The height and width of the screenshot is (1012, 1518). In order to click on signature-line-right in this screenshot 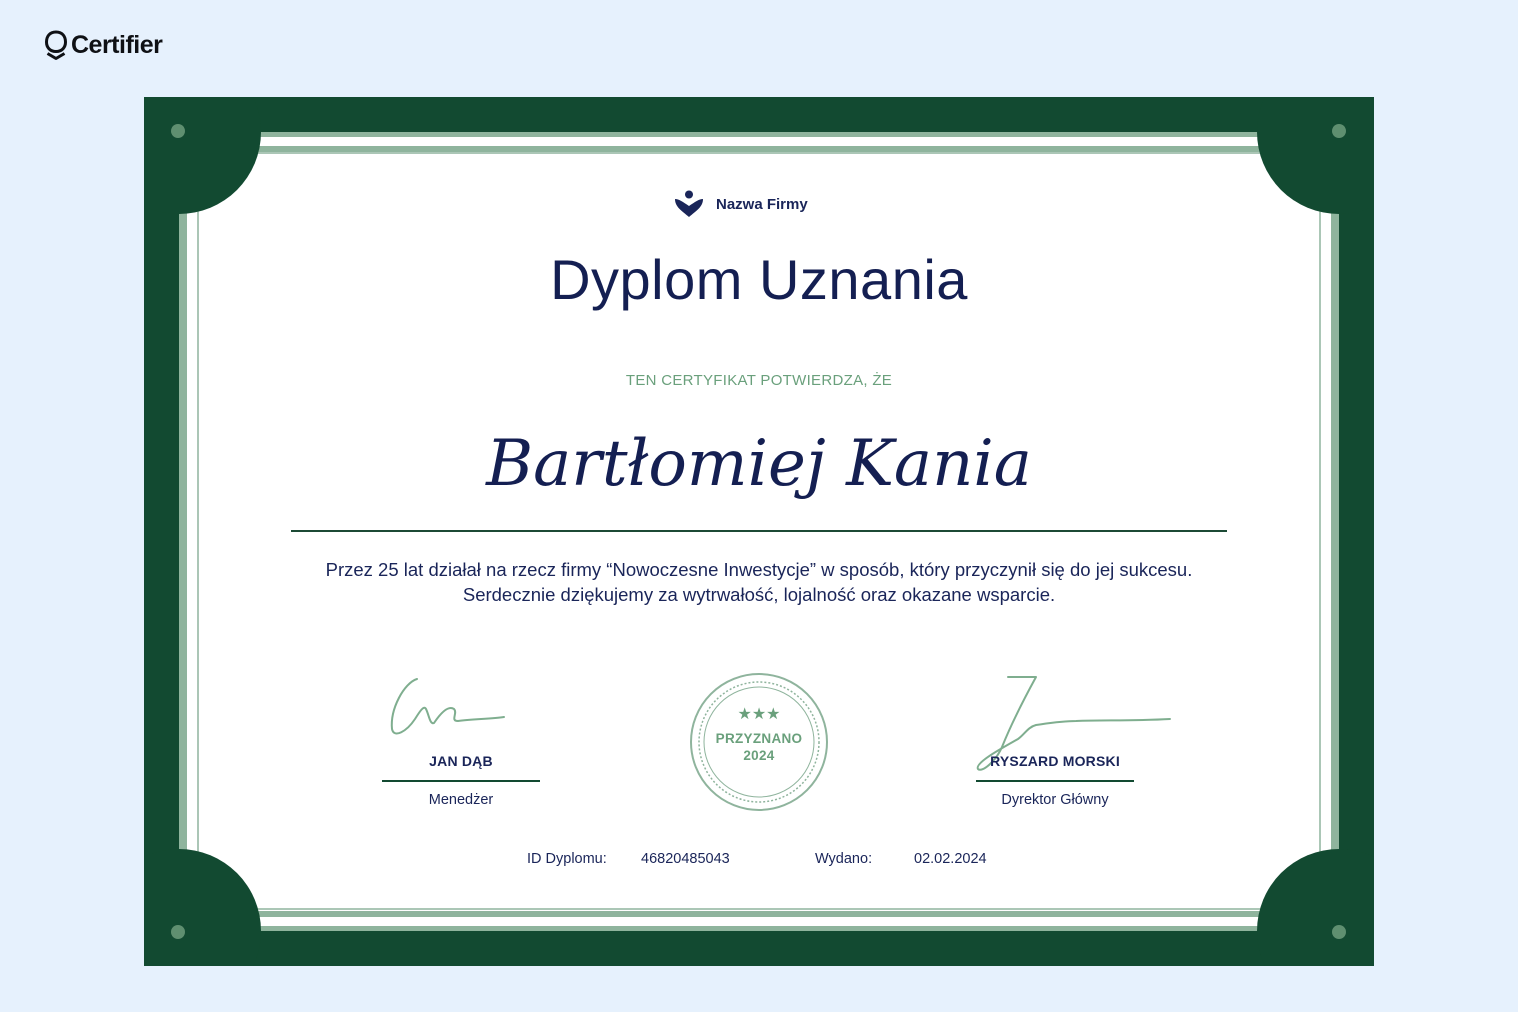, I will do `click(1055, 781)`.